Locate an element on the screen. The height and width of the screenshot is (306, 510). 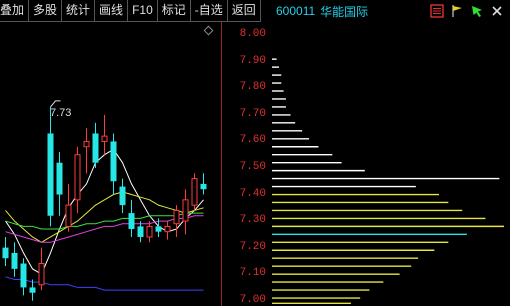
price-tick-label: 7.50 is located at coordinates (252, 166).